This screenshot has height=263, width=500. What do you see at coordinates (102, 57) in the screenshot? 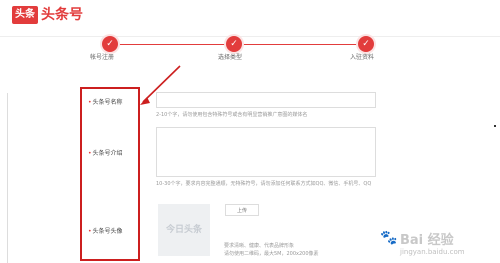
I see `step-1-label: 帐号注册` at bounding box center [102, 57].